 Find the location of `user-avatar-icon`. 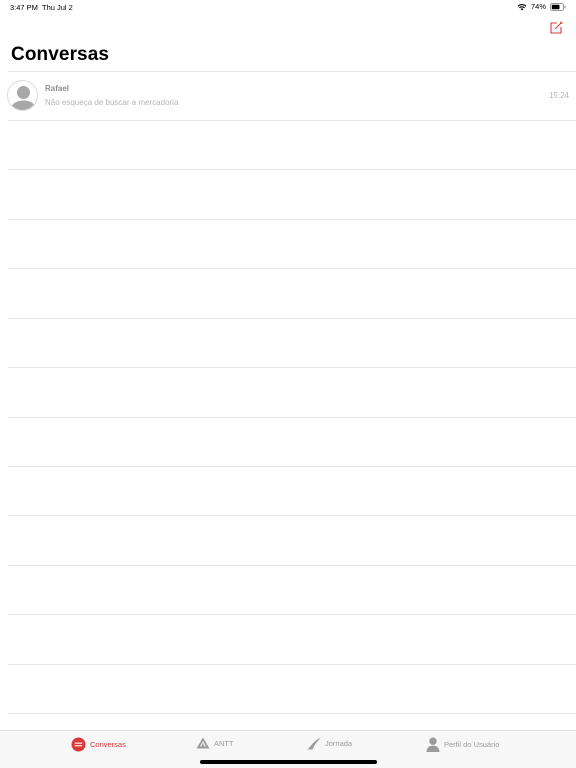

user-avatar-icon is located at coordinates (23, 98).